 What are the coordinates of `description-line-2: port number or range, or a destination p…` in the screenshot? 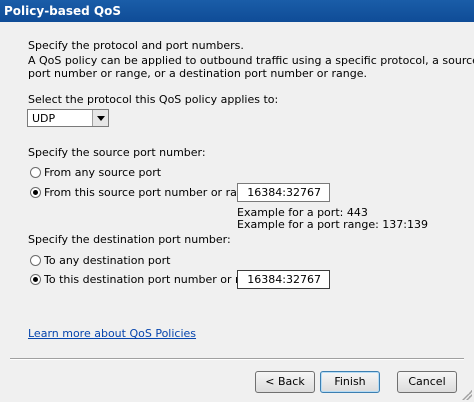 It's located at (198, 73).